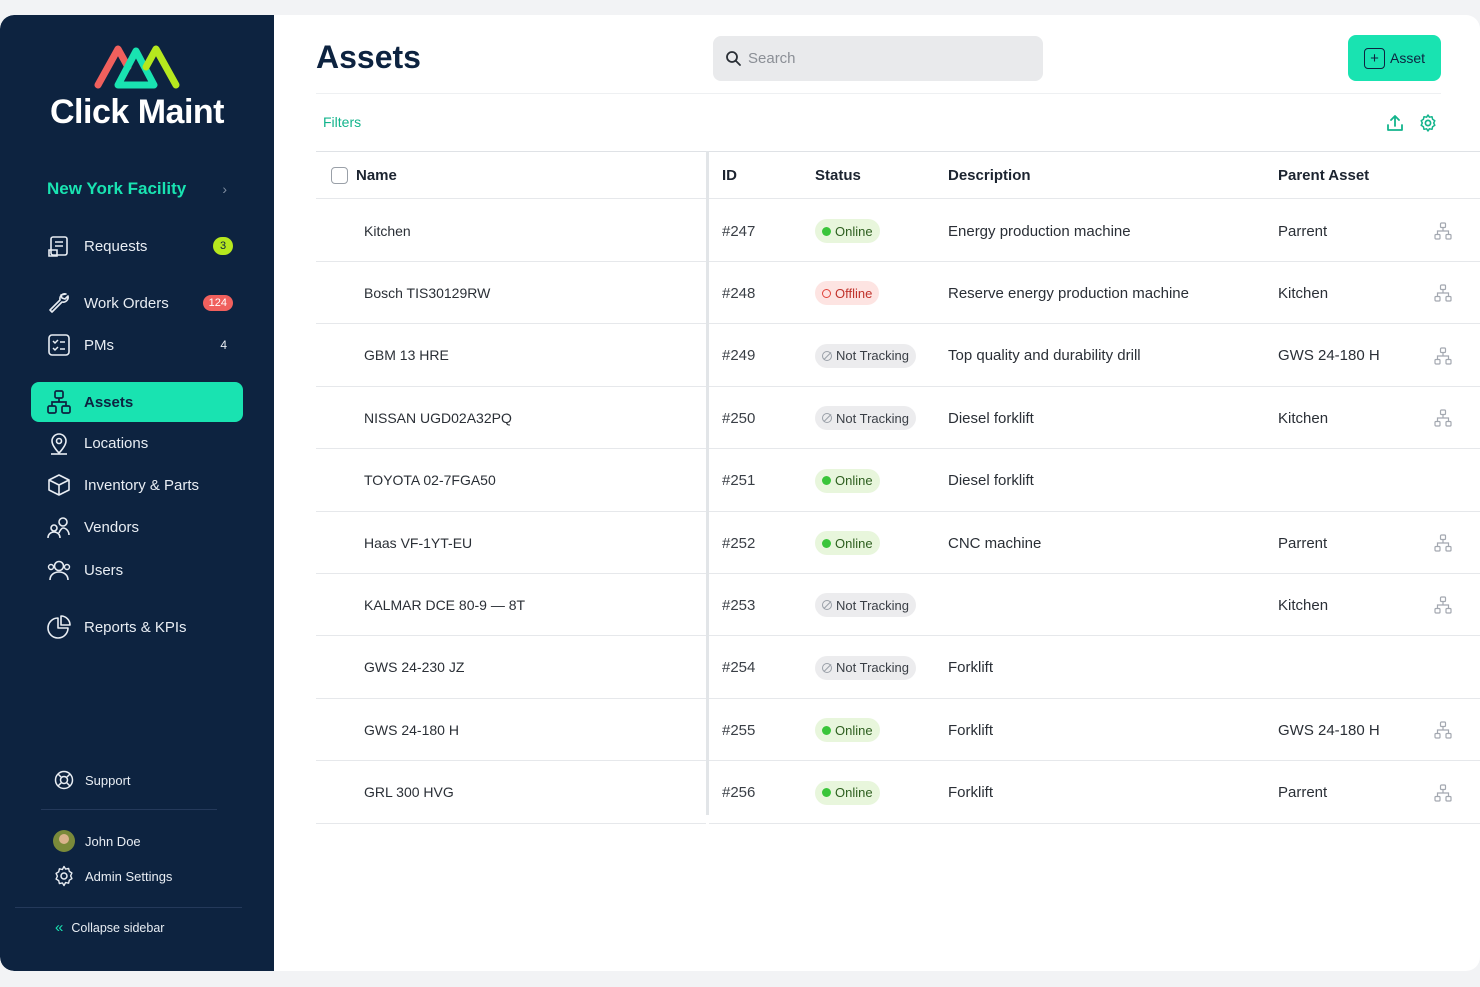 The height and width of the screenshot is (987, 1480). I want to click on add-asset-button: + Asset, so click(1394, 58).